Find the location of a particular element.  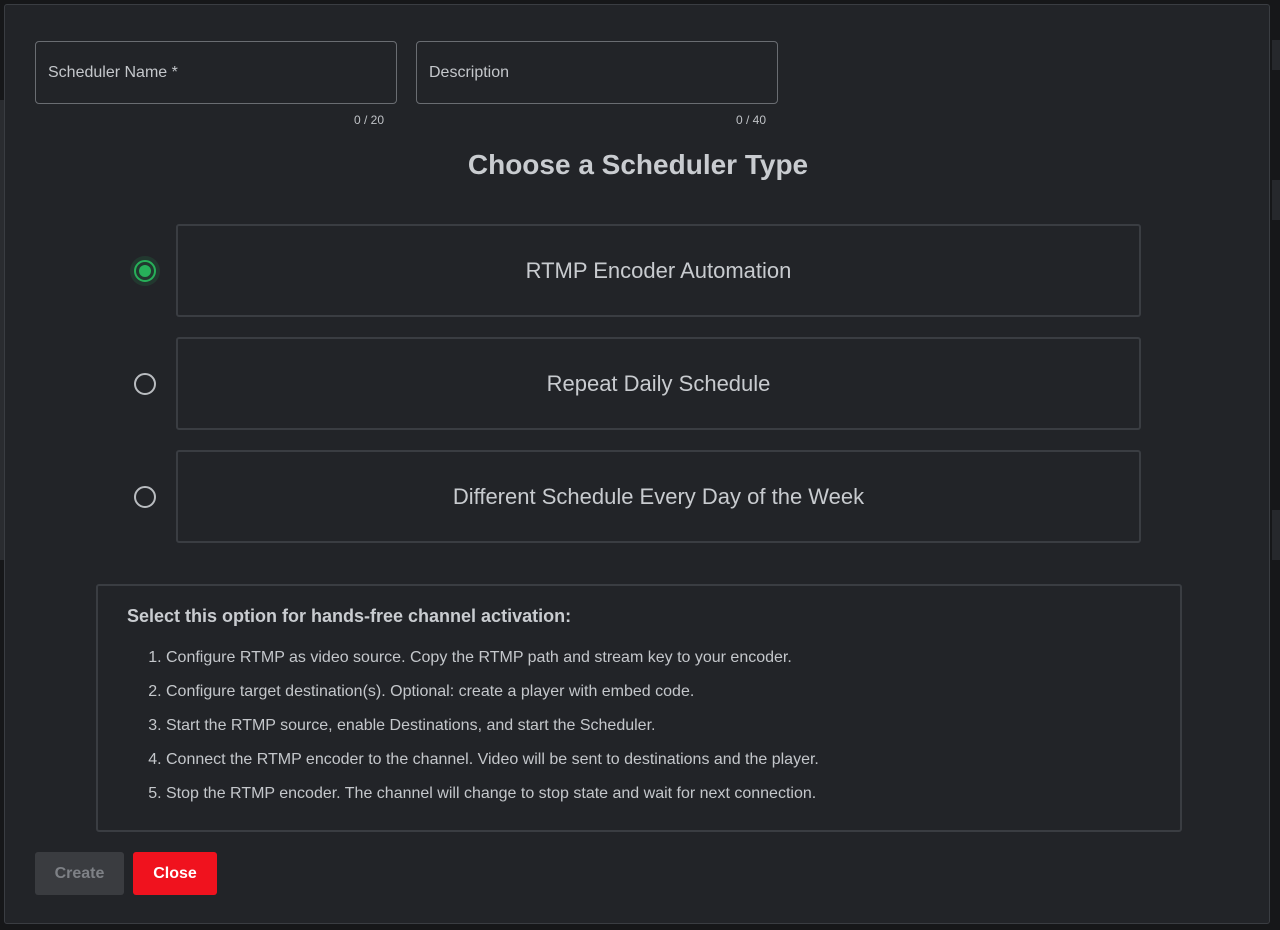

close-button: Close is located at coordinates (175, 873).